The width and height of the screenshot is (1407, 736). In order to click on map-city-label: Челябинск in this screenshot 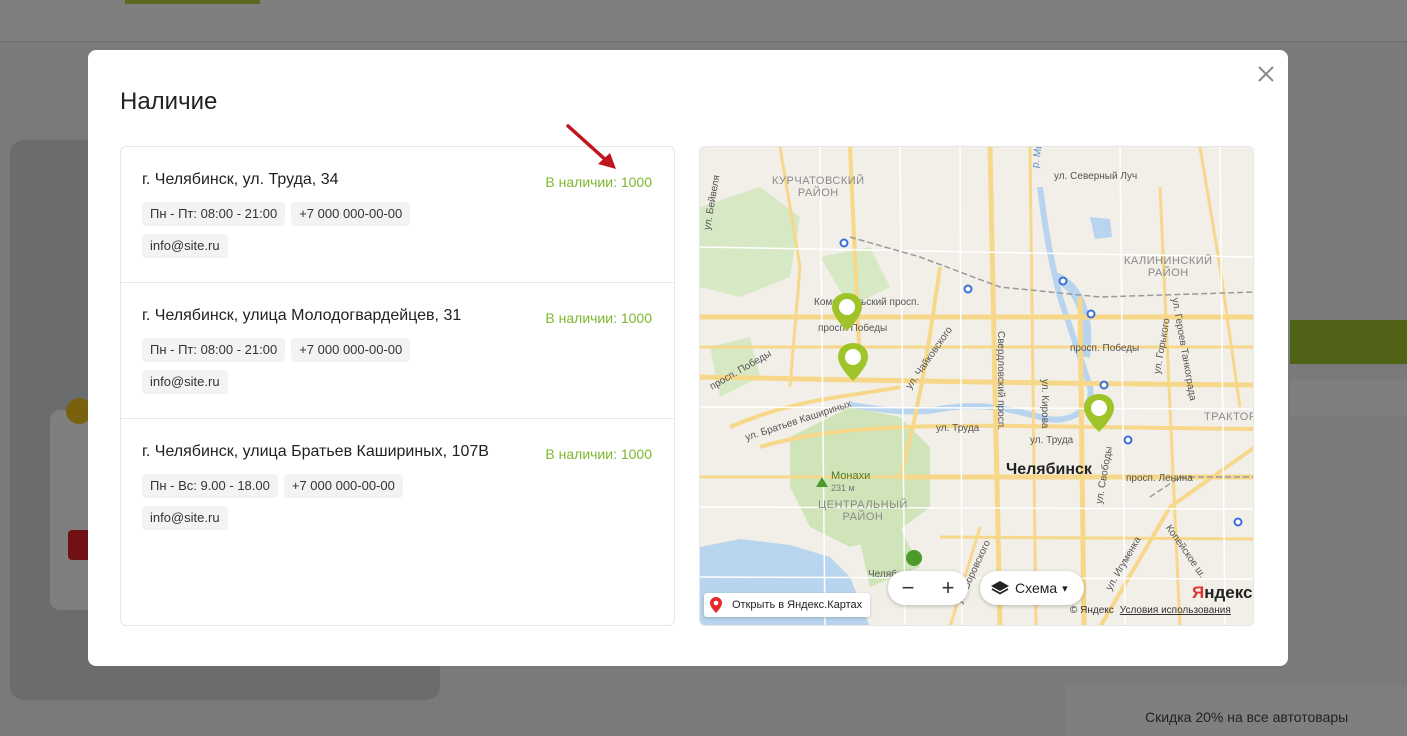, I will do `click(1049, 469)`.